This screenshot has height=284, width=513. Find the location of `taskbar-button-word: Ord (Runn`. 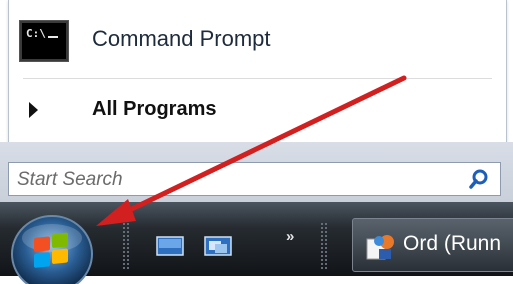

taskbar-button-word: Ord (Runn is located at coordinates (432, 245).